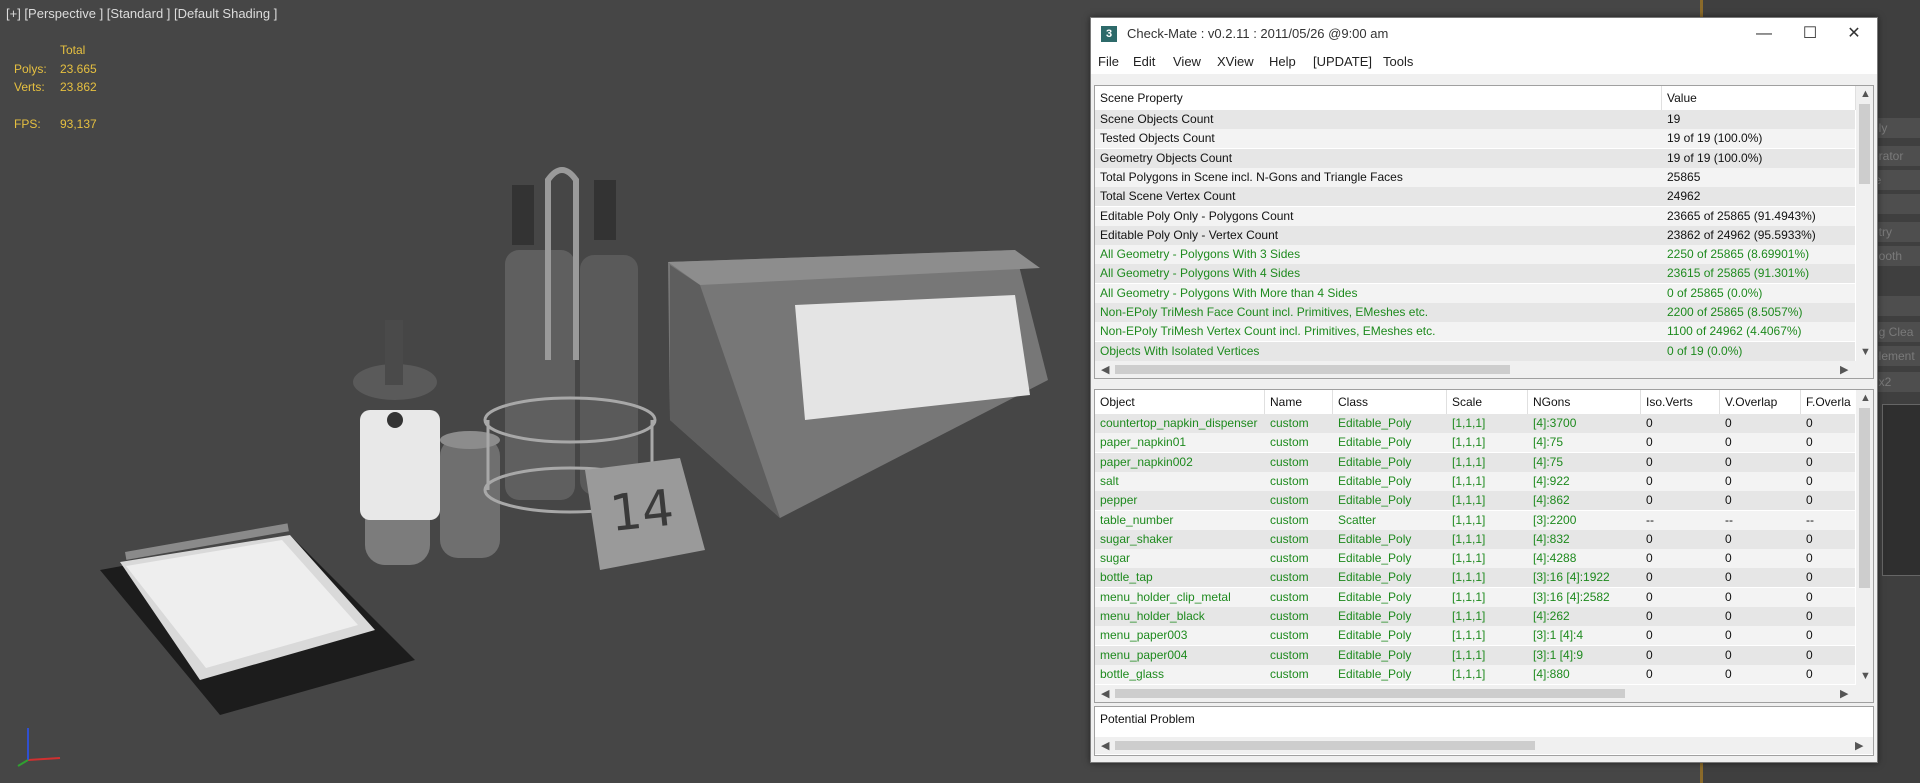 This screenshot has width=1920, height=783. I want to click on header-potential-problem: Potential Problem, so click(1475, 719).